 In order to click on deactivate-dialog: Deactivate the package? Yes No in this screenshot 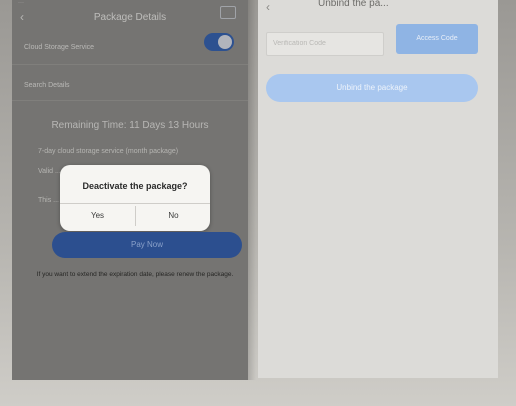, I will do `click(135, 198)`.